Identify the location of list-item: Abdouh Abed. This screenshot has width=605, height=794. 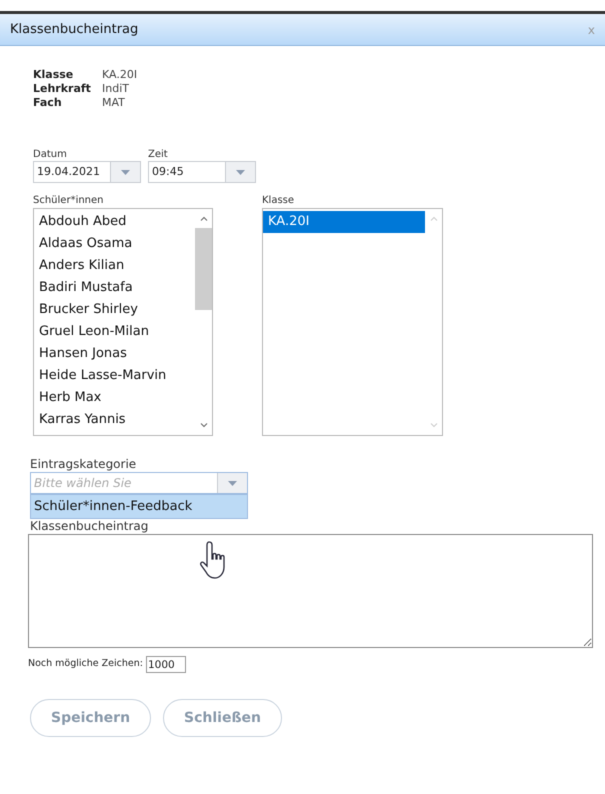
(114, 222).